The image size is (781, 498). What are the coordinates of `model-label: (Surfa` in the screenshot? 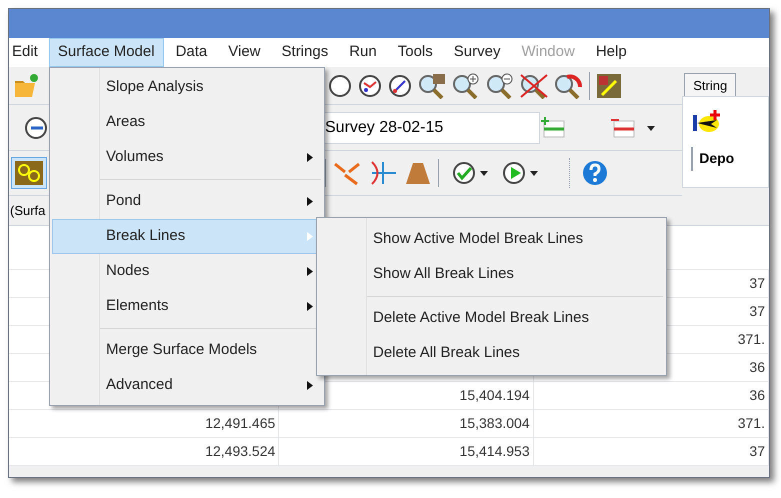 It's located at (28, 211).